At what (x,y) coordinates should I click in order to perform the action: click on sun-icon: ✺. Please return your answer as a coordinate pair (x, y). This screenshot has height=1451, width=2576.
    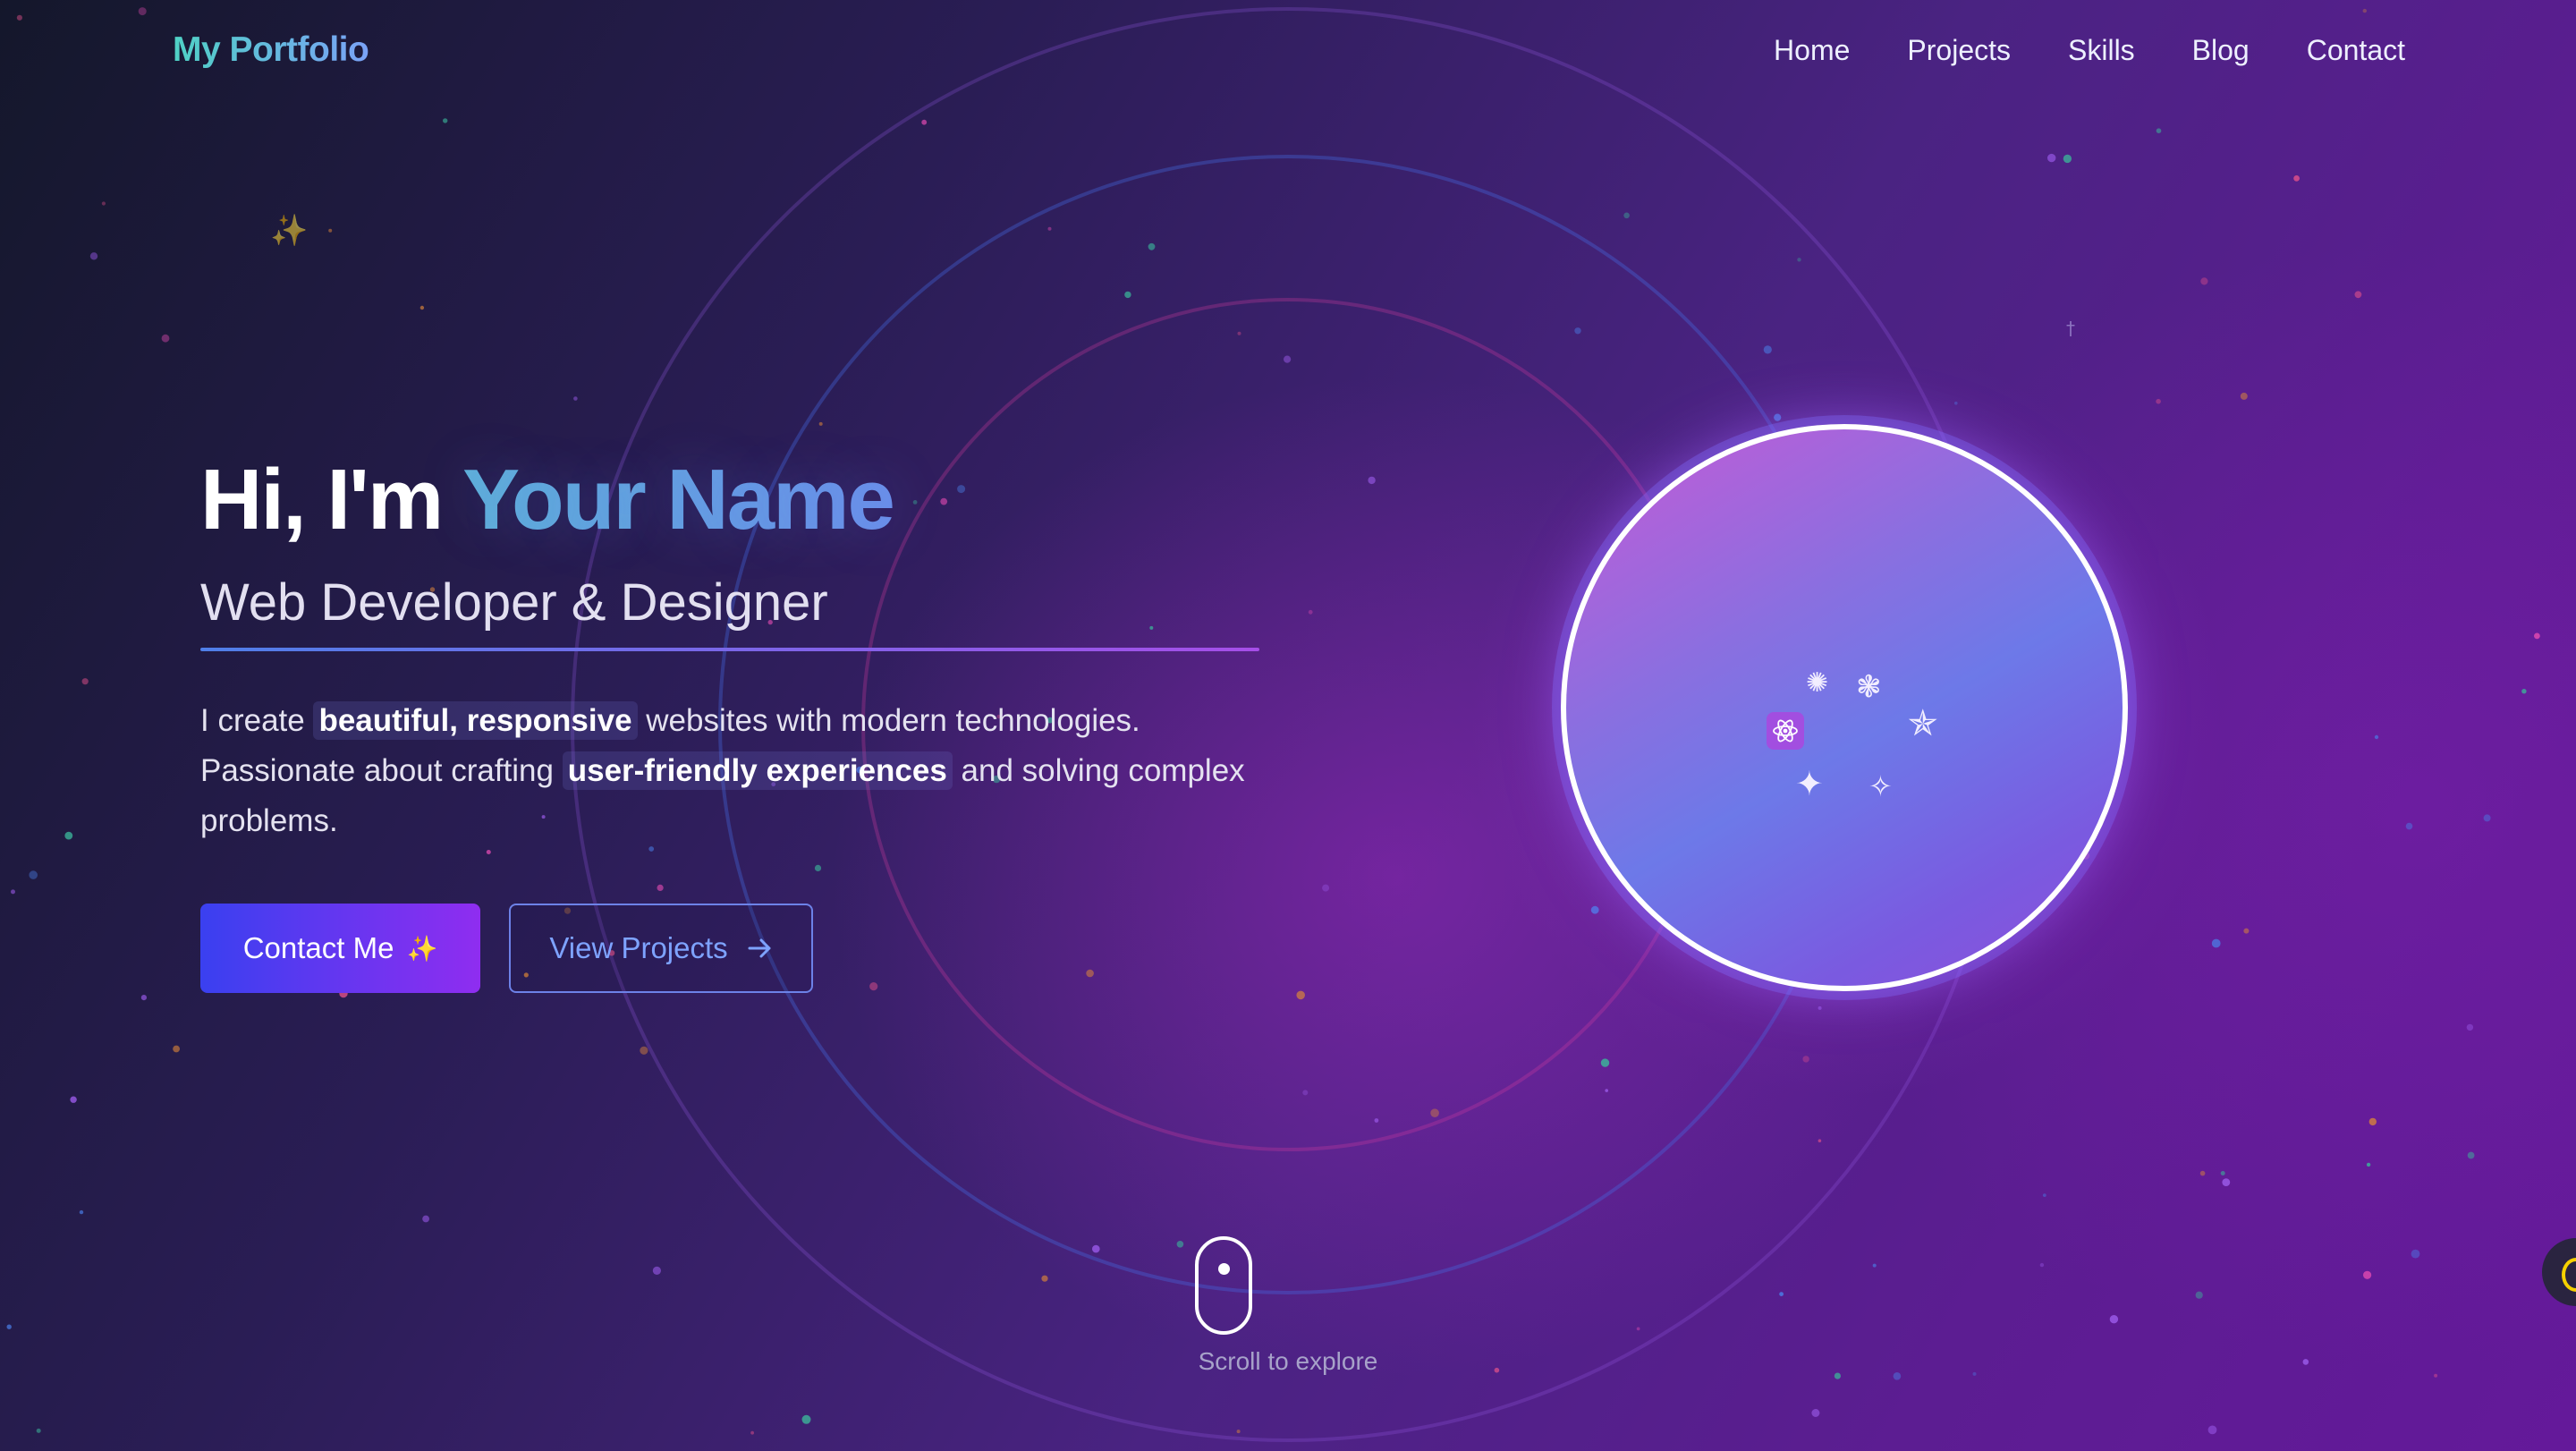
    Looking at the image, I should click on (1817, 683).